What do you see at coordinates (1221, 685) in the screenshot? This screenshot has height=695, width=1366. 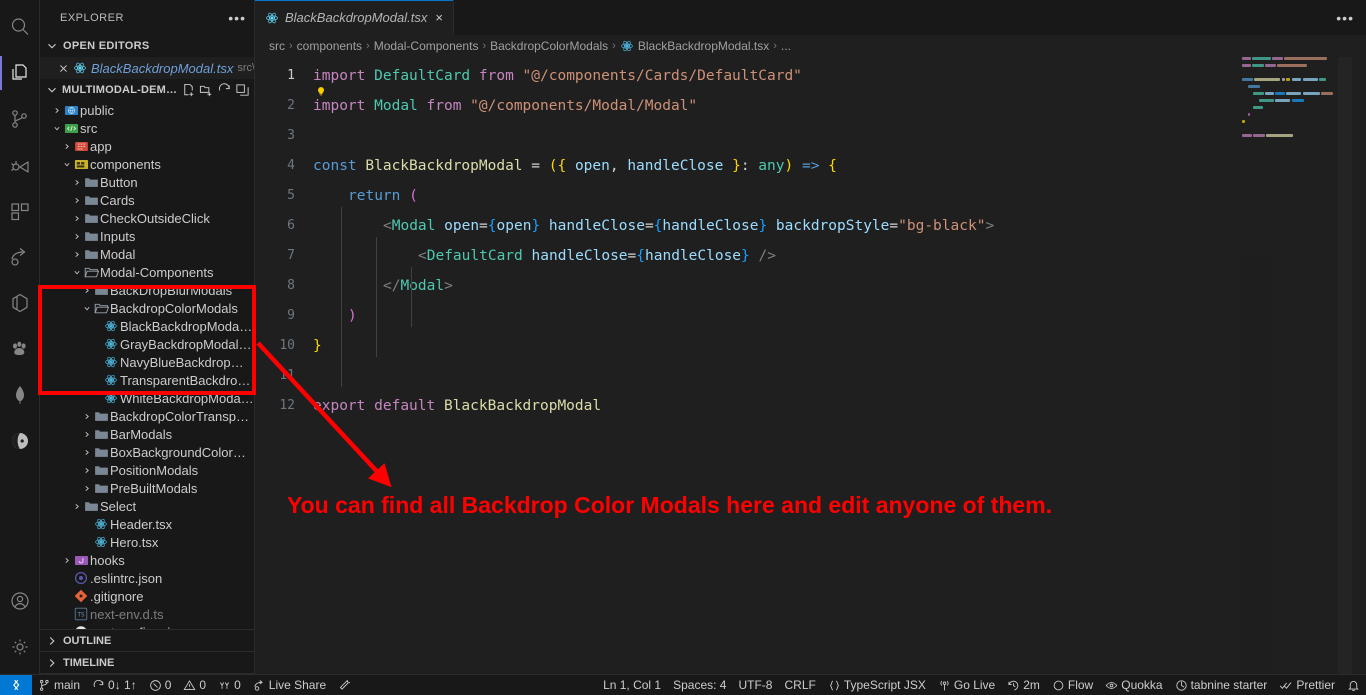 I see `status-item-tabnine: tabnine starter` at bounding box center [1221, 685].